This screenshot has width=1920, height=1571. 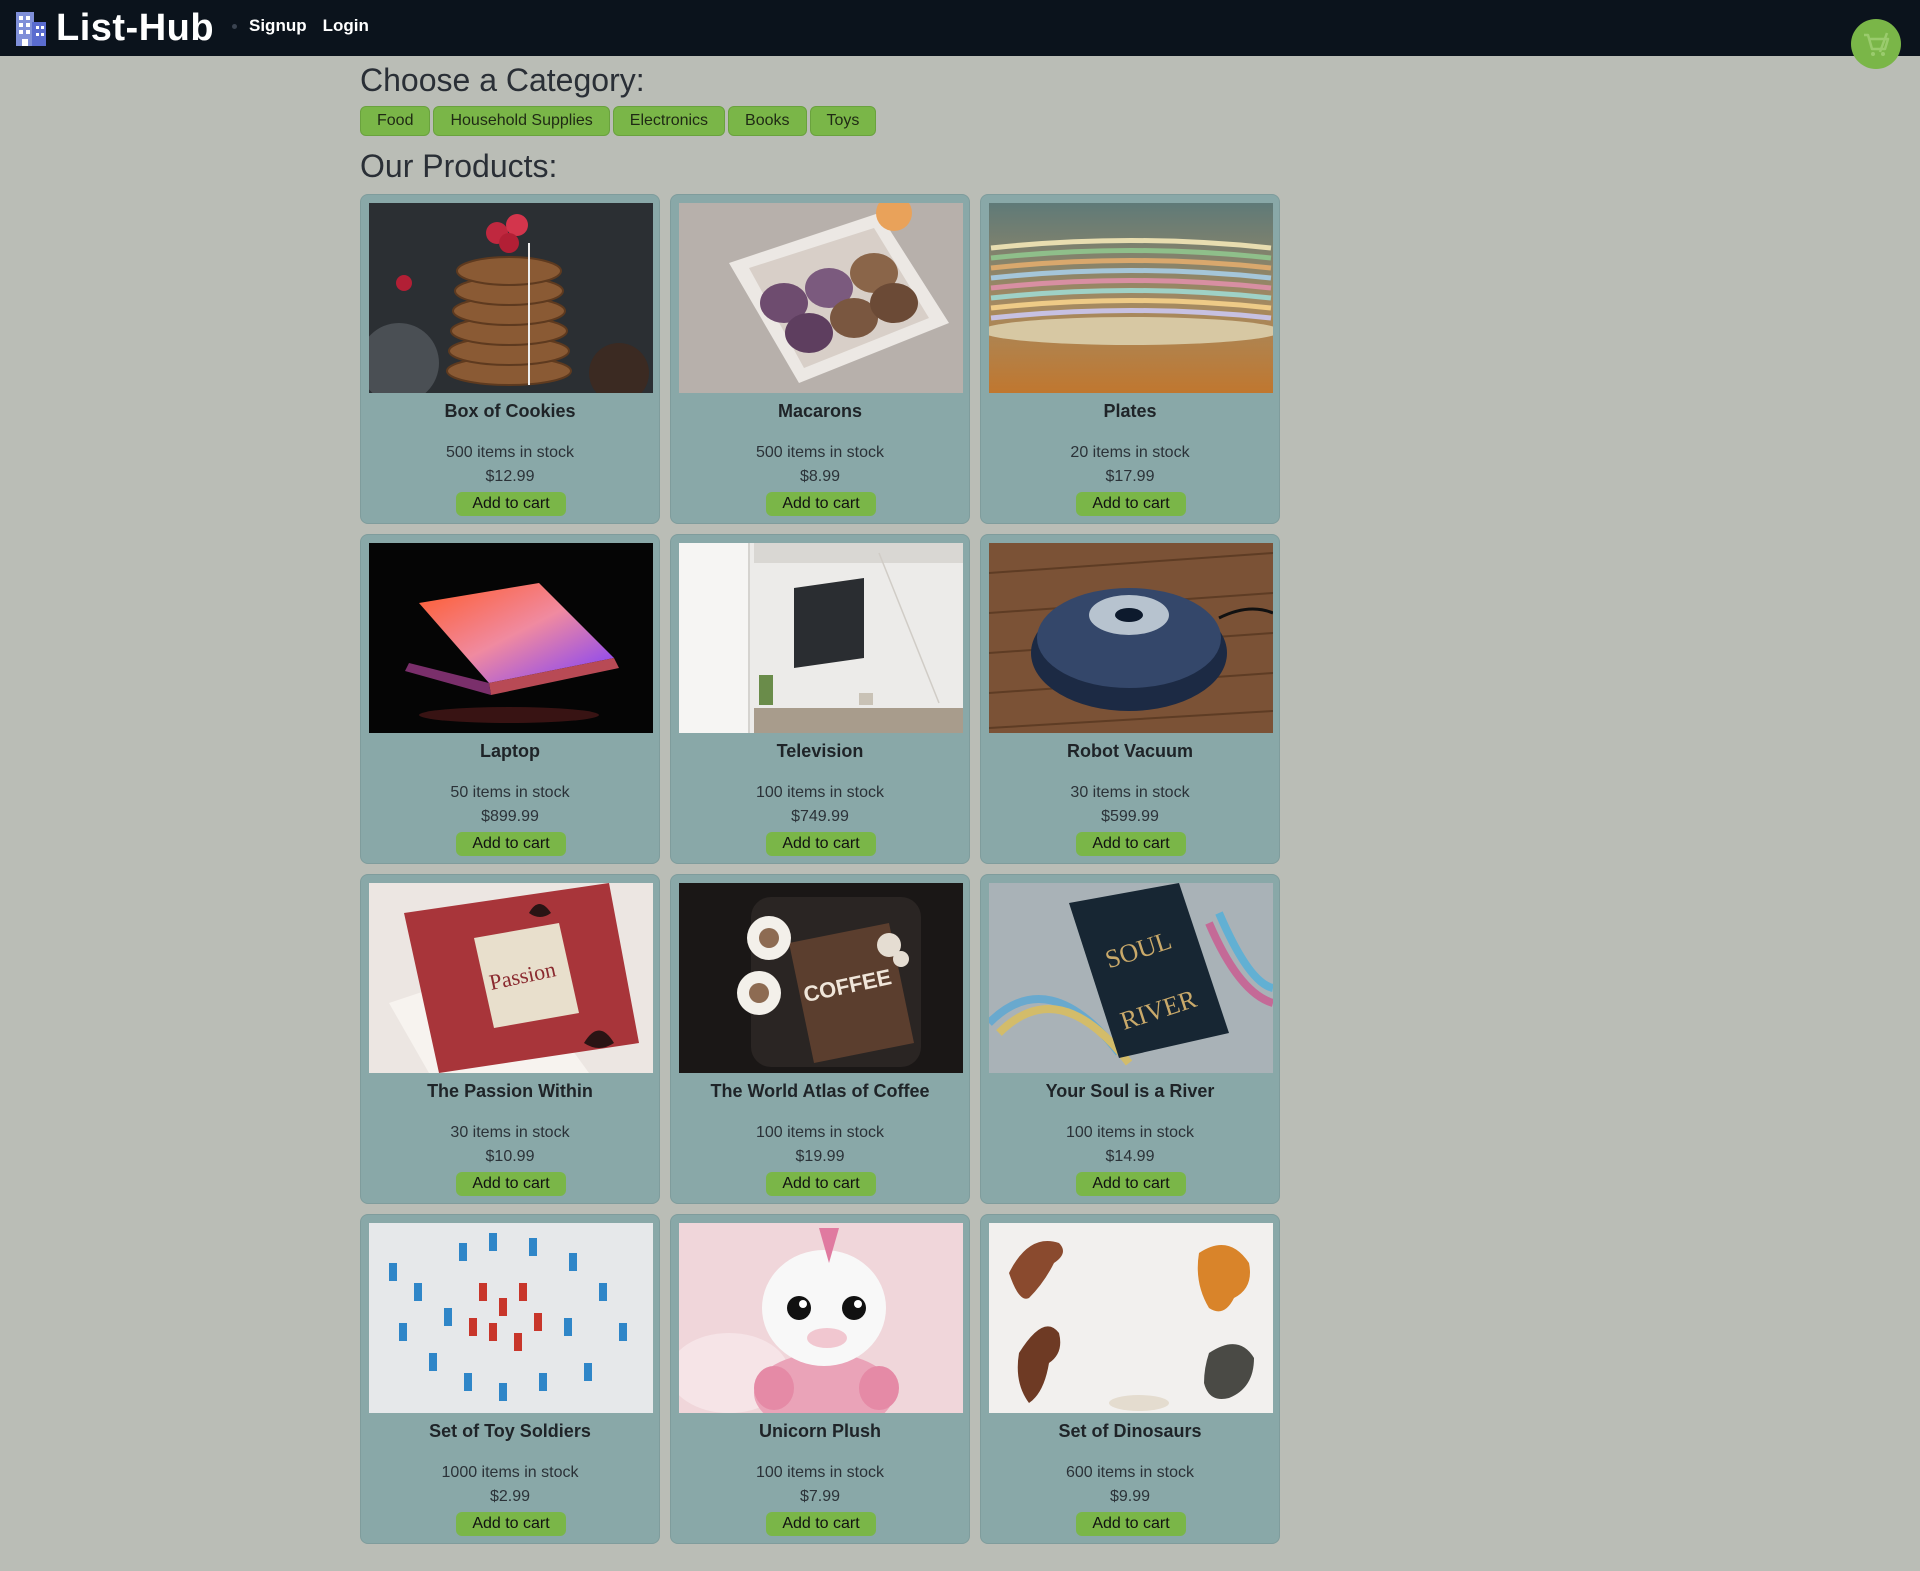 I want to click on product-image-unicorn-plush, so click(x=821, y=1318).